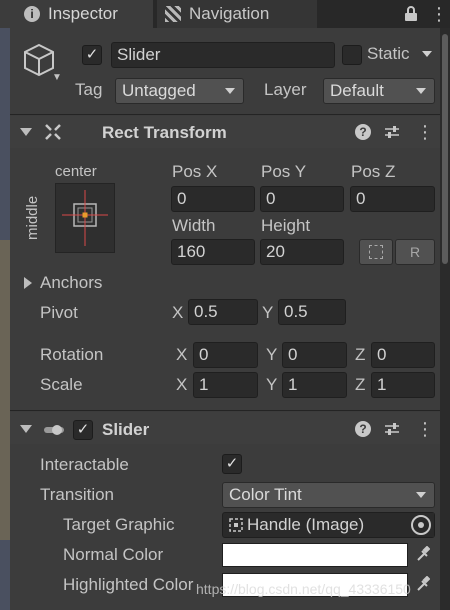  I want to click on active-checkbox: ✓, so click(92, 55).